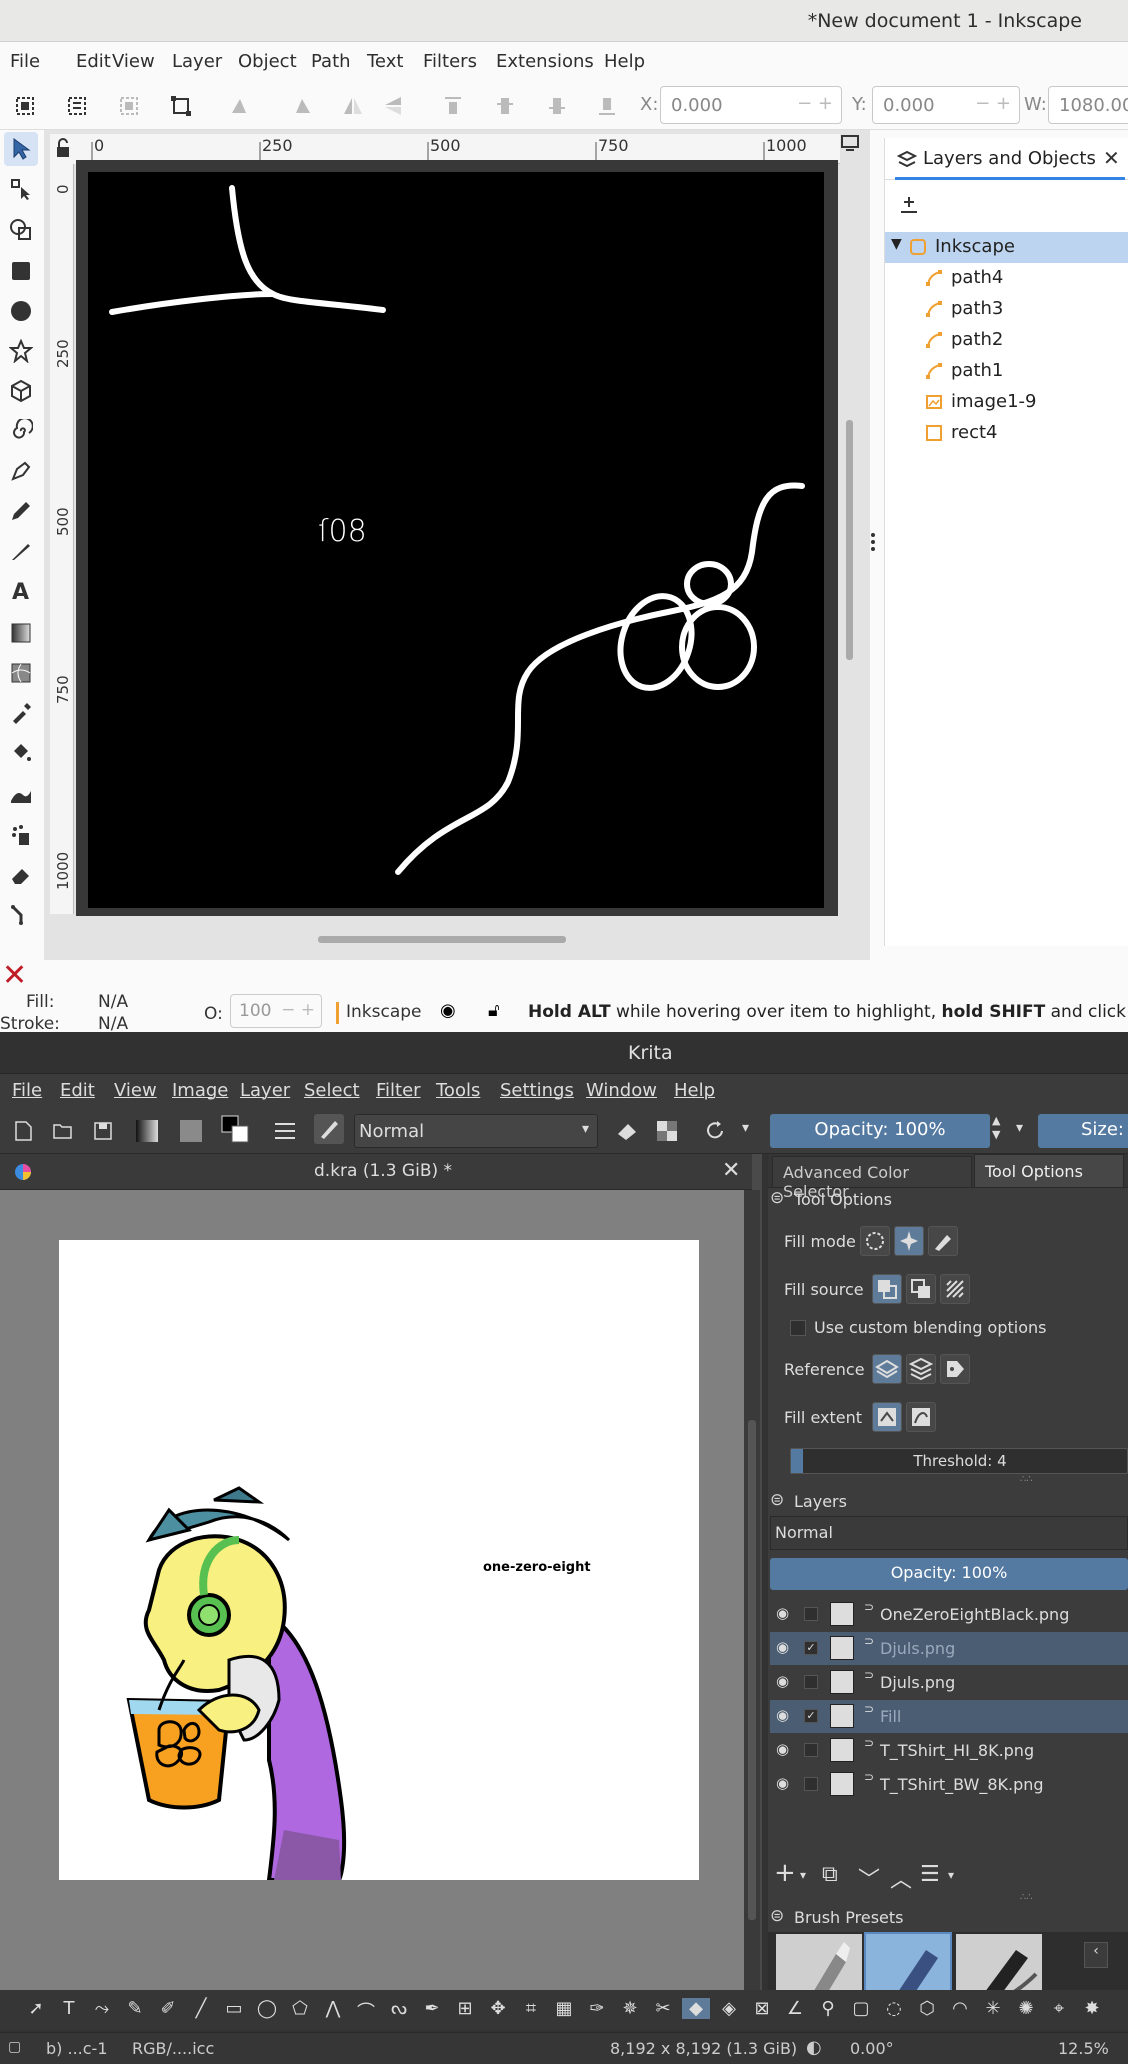  What do you see at coordinates (173, 2048) in the screenshot?
I see `status-profile: RGB/....icc` at bounding box center [173, 2048].